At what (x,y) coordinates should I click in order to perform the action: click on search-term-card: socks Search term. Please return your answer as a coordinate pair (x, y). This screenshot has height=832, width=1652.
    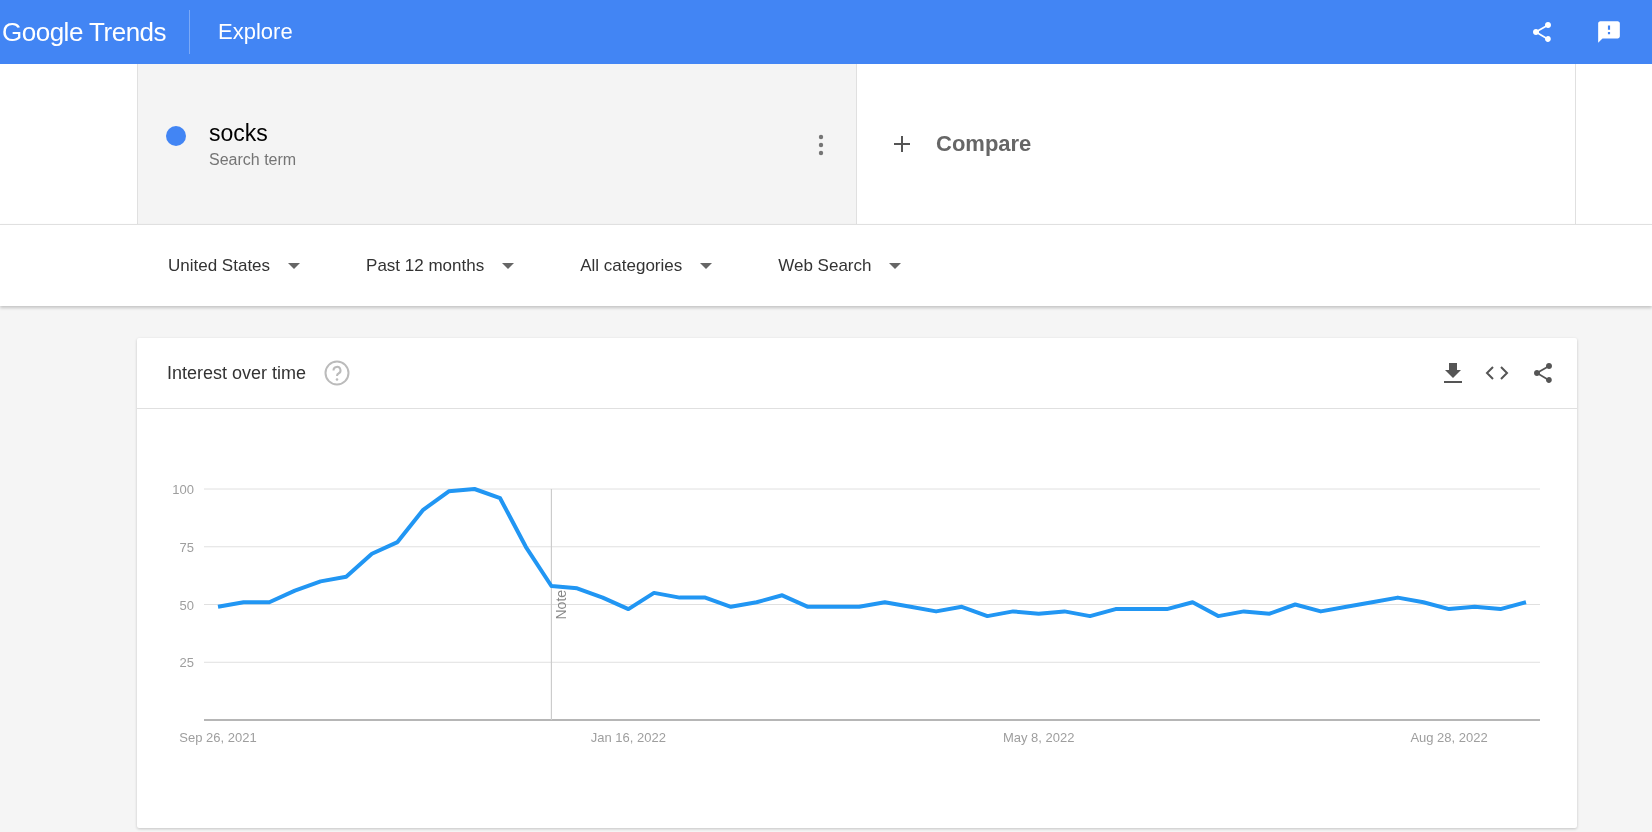
    Looking at the image, I should click on (496, 144).